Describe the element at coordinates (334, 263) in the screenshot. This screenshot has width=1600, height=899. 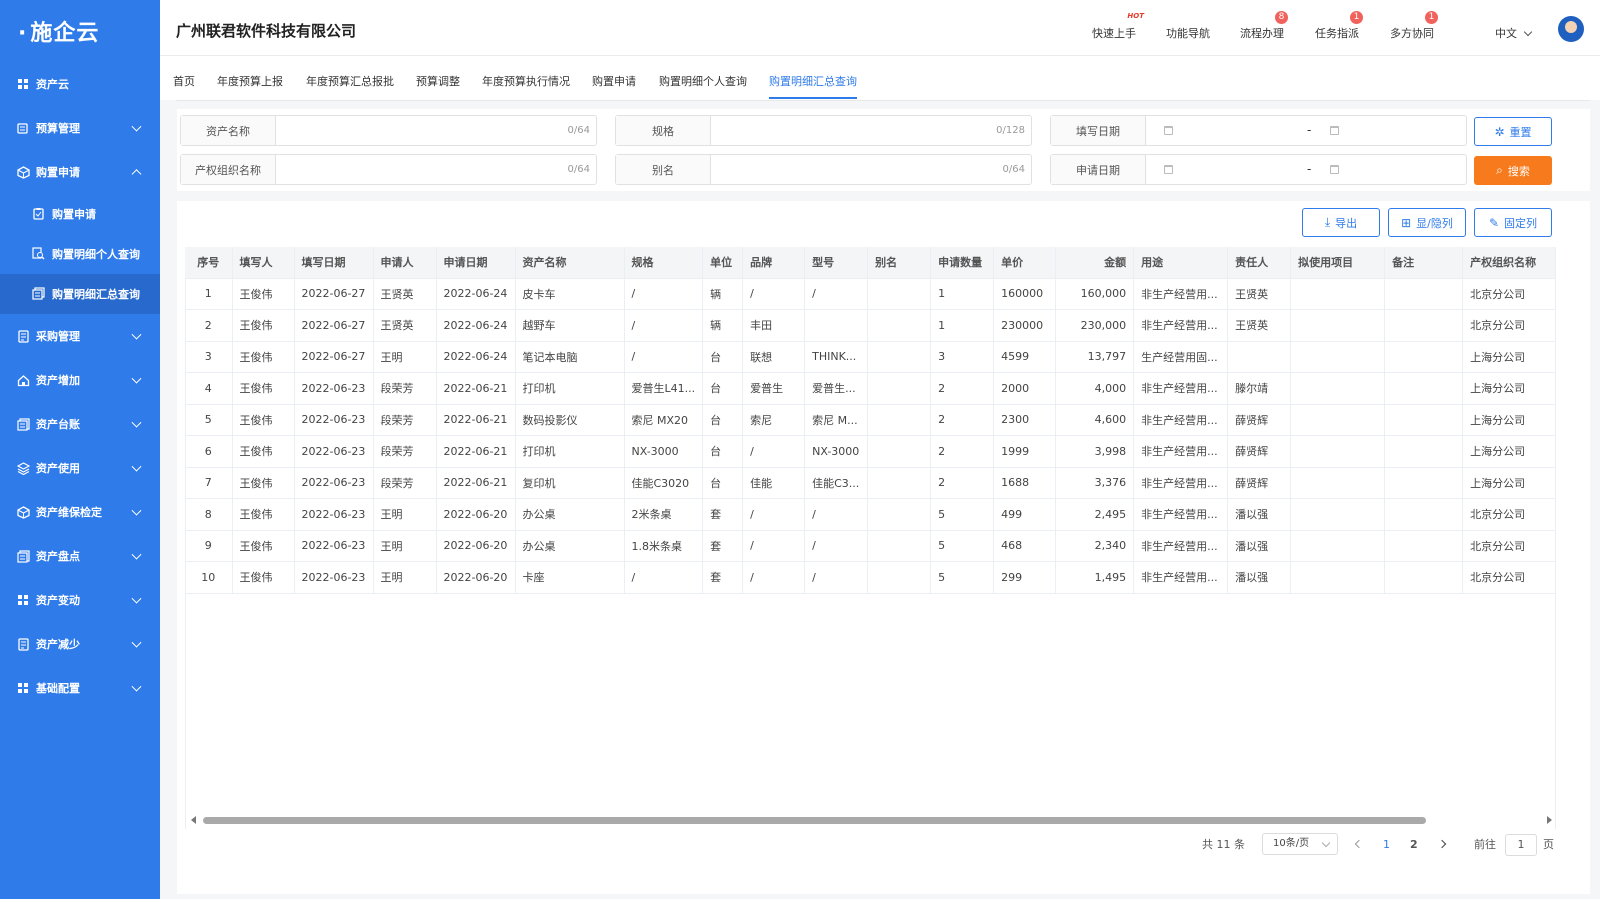
I see `column-header: 填写日期` at that location.